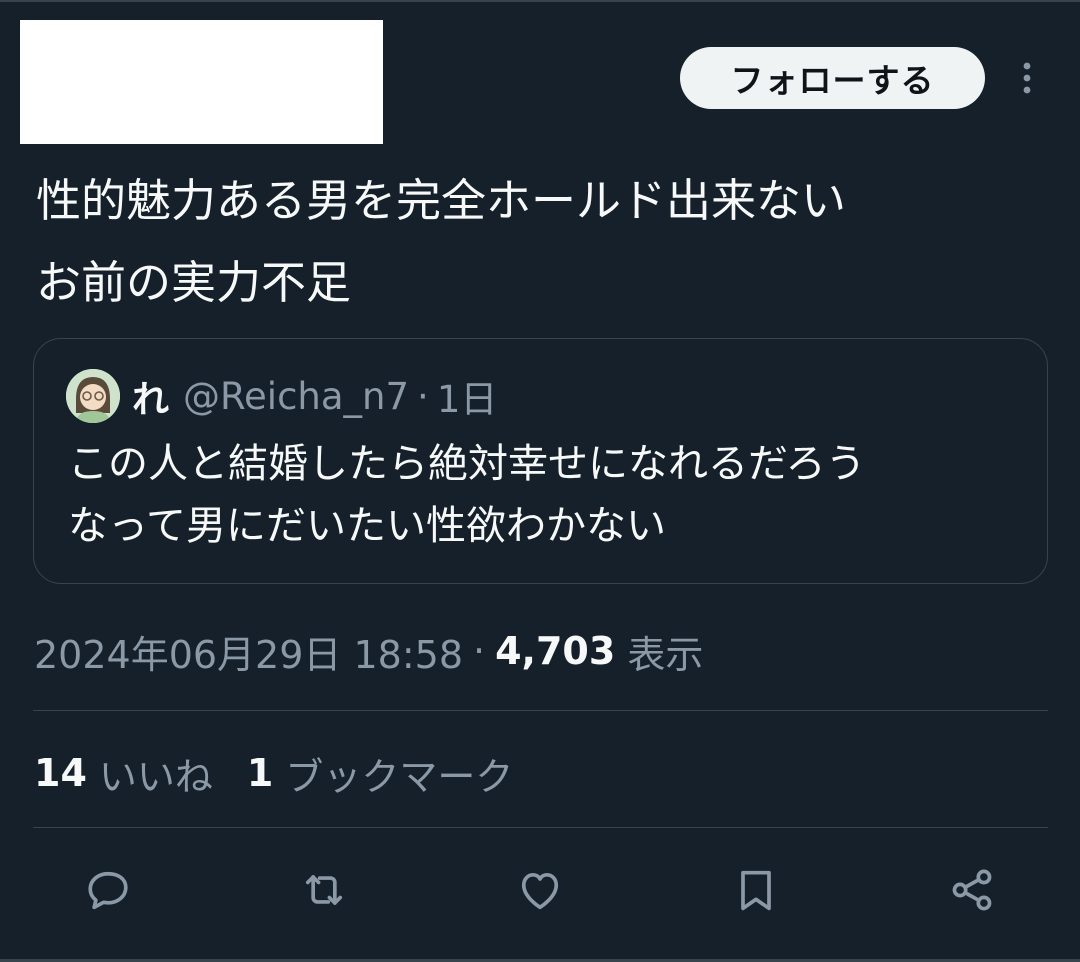 The image size is (1080, 962). I want to click on bookmarks-label: ブックマーク, so click(399, 773).